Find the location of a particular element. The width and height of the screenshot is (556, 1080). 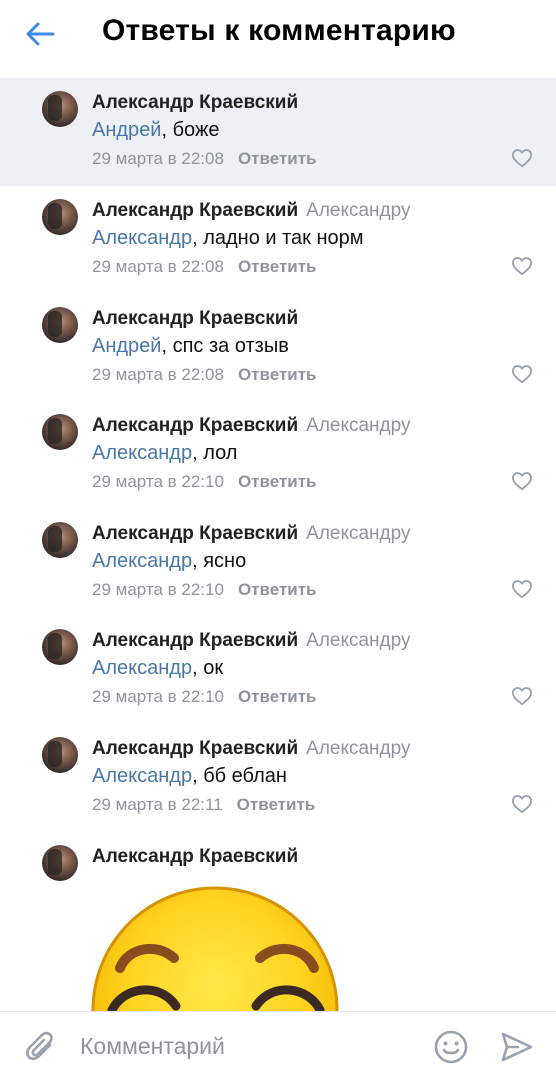

comment-text: , ясно is located at coordinates (219, 561).